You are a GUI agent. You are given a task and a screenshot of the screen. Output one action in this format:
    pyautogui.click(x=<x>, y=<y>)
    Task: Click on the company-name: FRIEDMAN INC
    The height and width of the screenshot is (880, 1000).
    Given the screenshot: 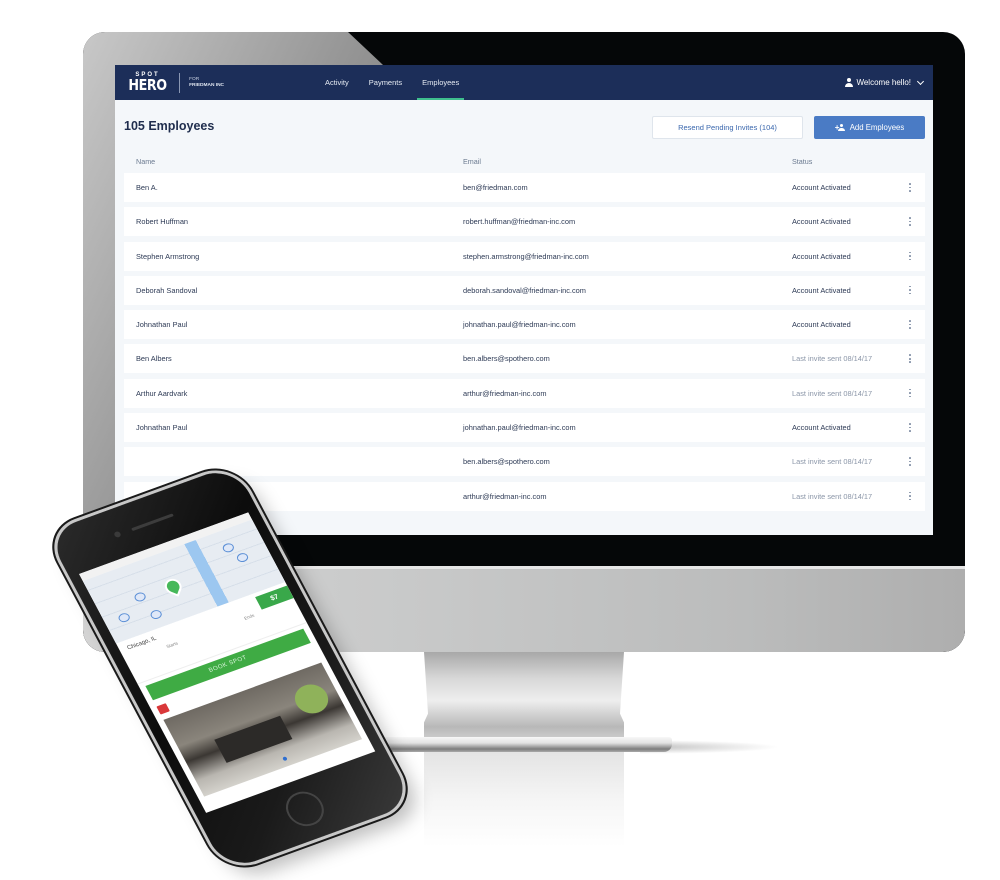 What is the action you would take?
    pyautogui.click(x=207, y=85)
    